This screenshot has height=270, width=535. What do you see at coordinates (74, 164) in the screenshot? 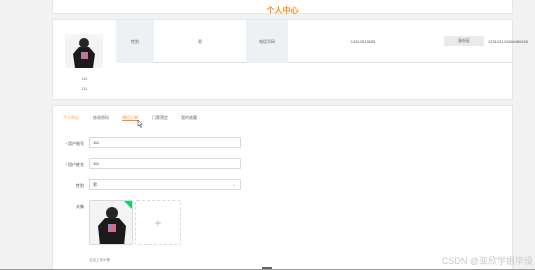
I see `name-label: * 用户姓名` at bounding box center [74, 164].